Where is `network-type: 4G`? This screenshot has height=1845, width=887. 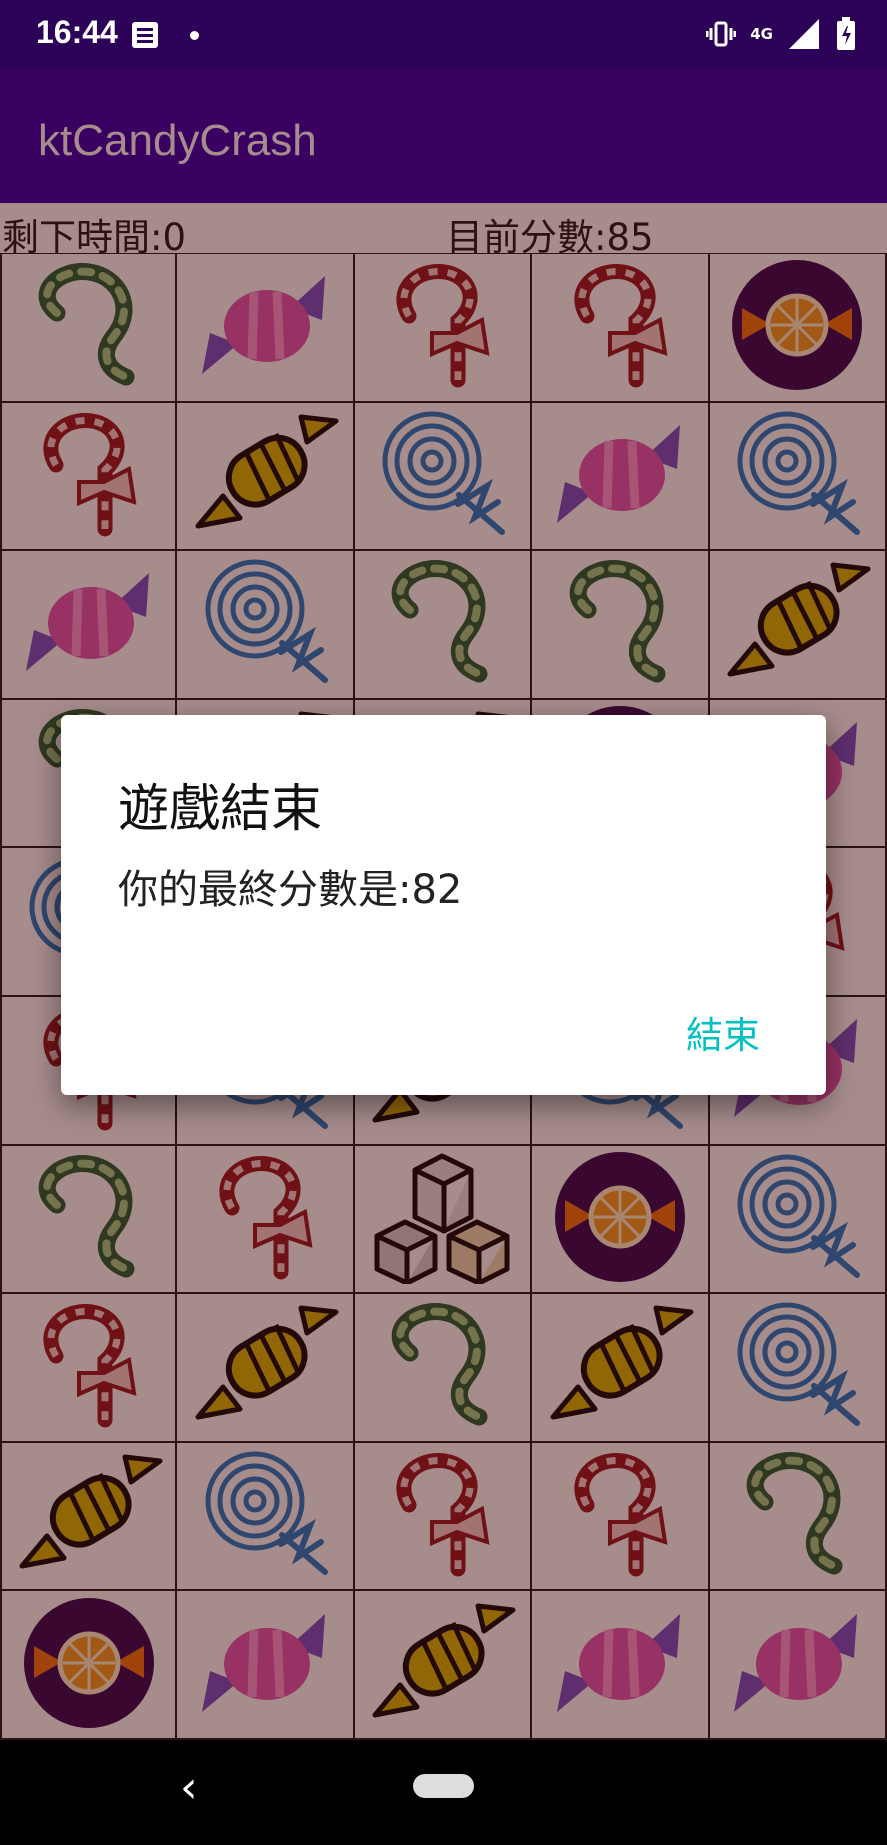 network-type: 4G is located at coordinates (761, 34).